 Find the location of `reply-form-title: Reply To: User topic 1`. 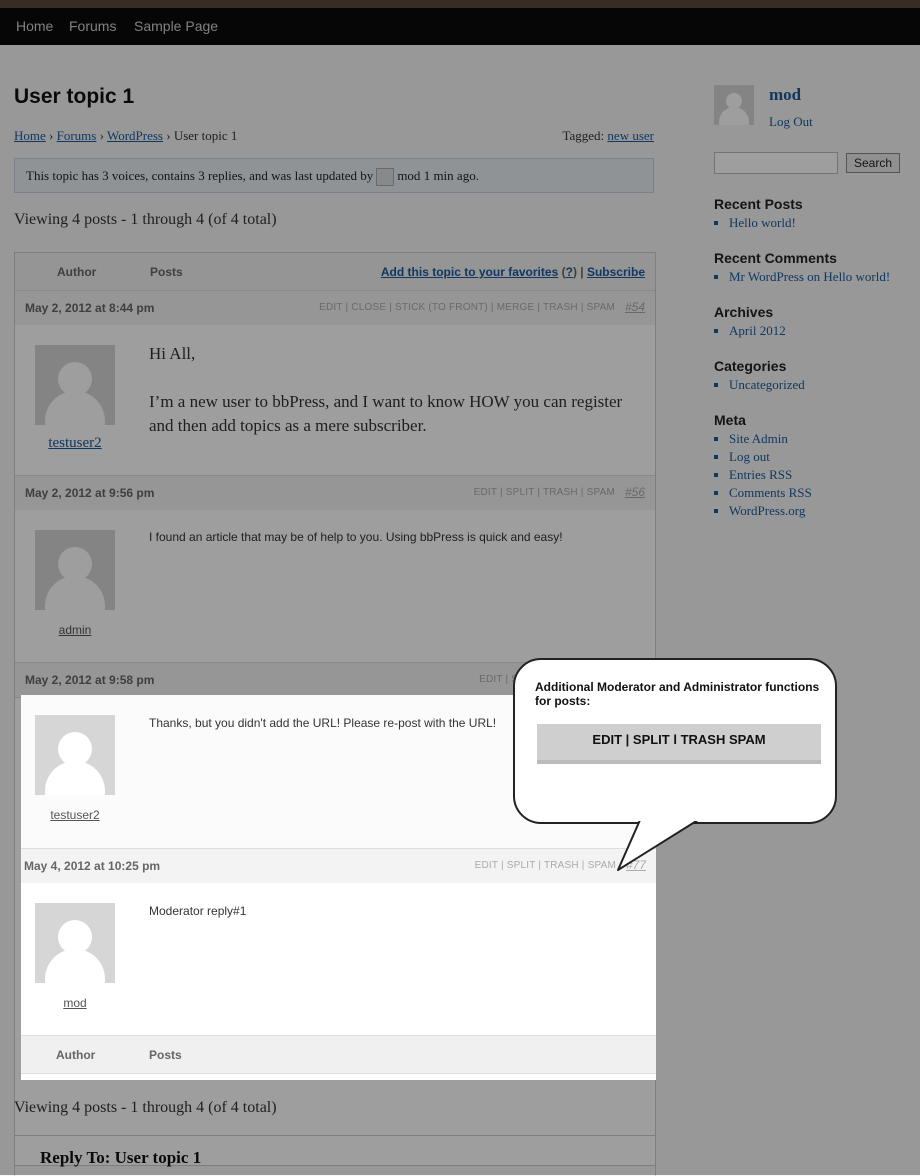

reply-form-title: Reply To: User topic 1 is located at coordinates (121, 1157).